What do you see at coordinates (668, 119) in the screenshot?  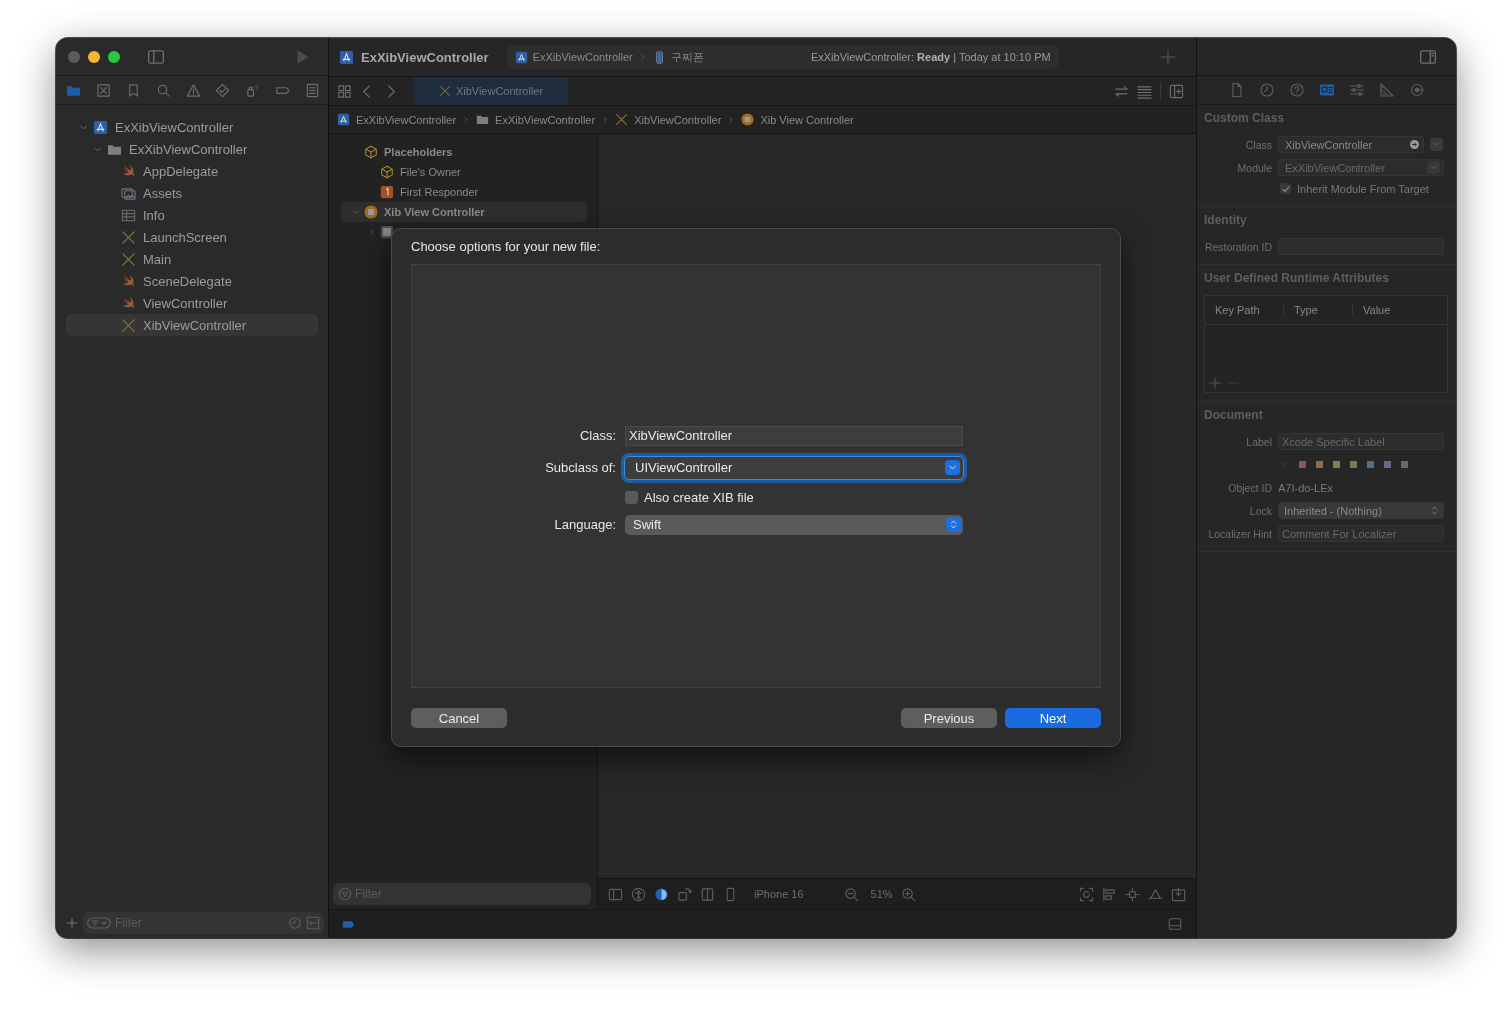 I see `breadcrumb-item: XibViewController` at bounding box center [668, 119].